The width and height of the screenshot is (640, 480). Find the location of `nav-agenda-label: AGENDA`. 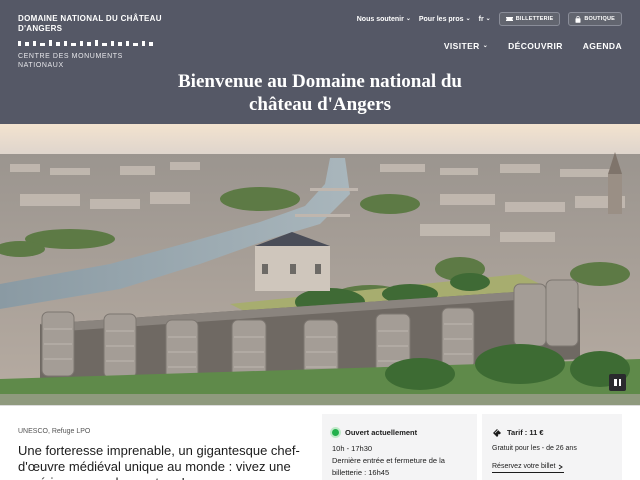

nav-agenda-label: AGENDA is located at coordinates (602, 46).